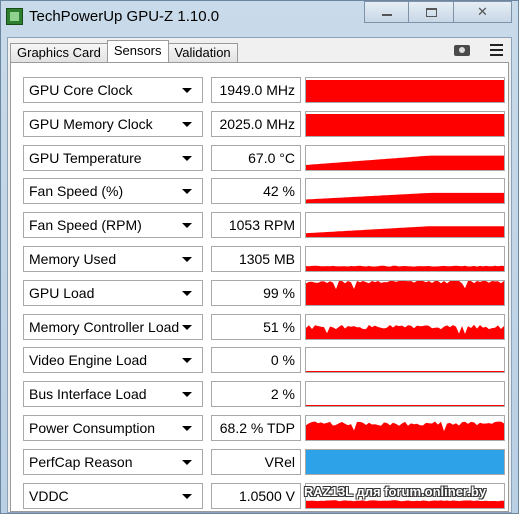 Image resolution: width=519 pixels, height=514 pixels. I want to click on sensor-label: GPU Temperature, so click(85, 157).